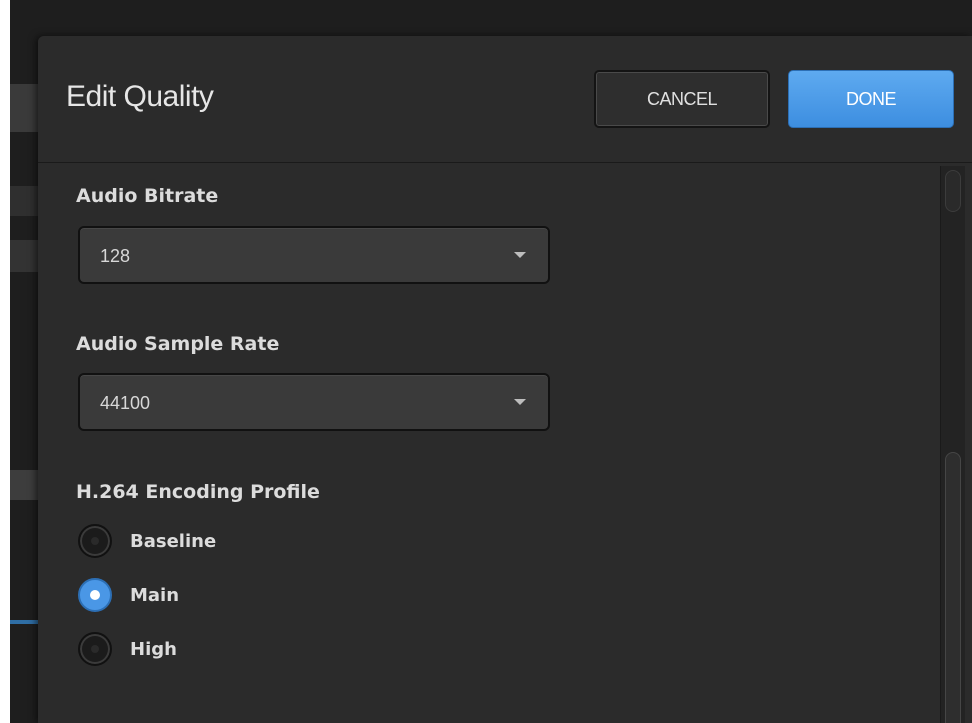 The width and height of the screenshot is (972, 723). What do you see at coordinates (953, 587) in the screenshot?
I see `scrollbar-thumb` at bounding box center [953, 587].